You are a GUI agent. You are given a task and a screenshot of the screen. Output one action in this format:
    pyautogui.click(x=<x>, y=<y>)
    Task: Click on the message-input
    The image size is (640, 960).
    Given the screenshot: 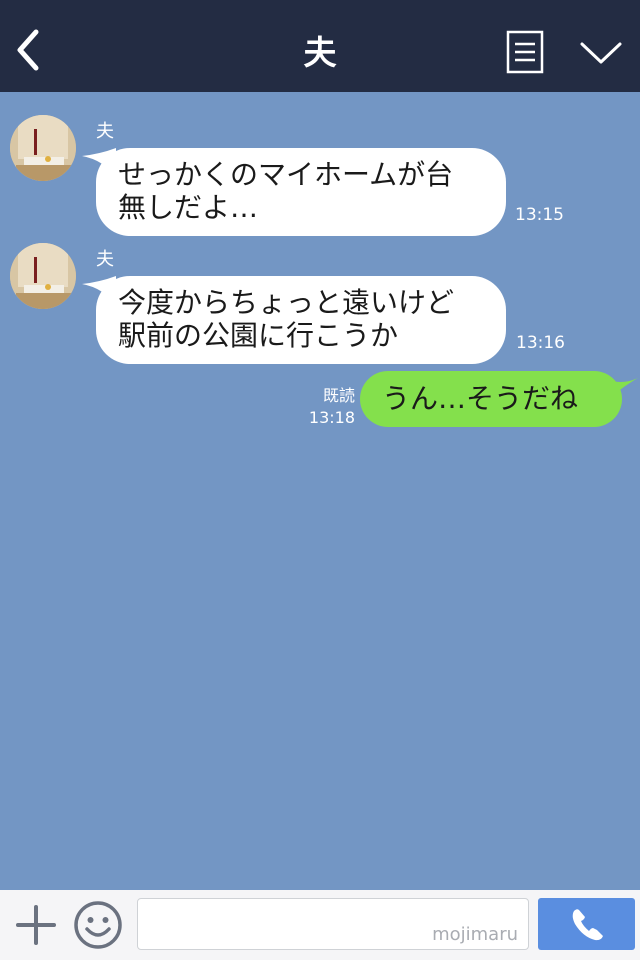 What is the action you would take?
    pyautogui.click(x=333, y=924)
    